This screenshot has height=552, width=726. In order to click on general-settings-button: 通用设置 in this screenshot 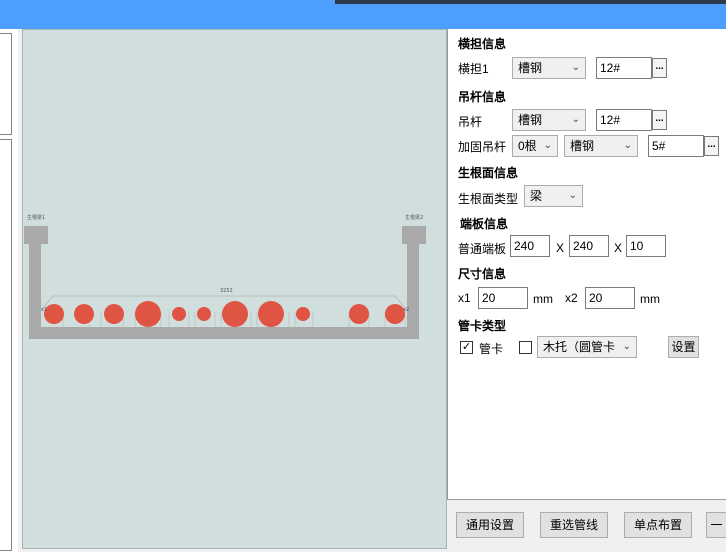, I will do `click(490, 525)`.